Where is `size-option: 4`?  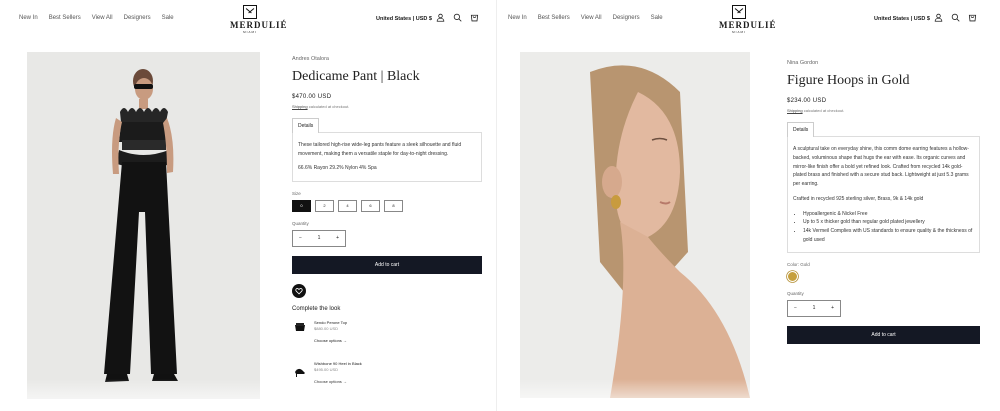 size-option: 4 is located at coordinates (347, 205).